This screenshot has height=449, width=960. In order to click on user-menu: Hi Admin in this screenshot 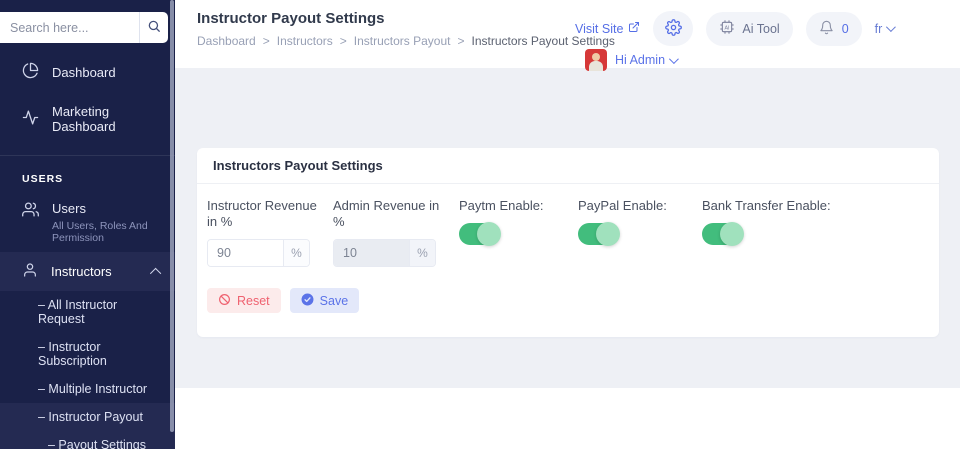, I will do `click(739, 60)`.